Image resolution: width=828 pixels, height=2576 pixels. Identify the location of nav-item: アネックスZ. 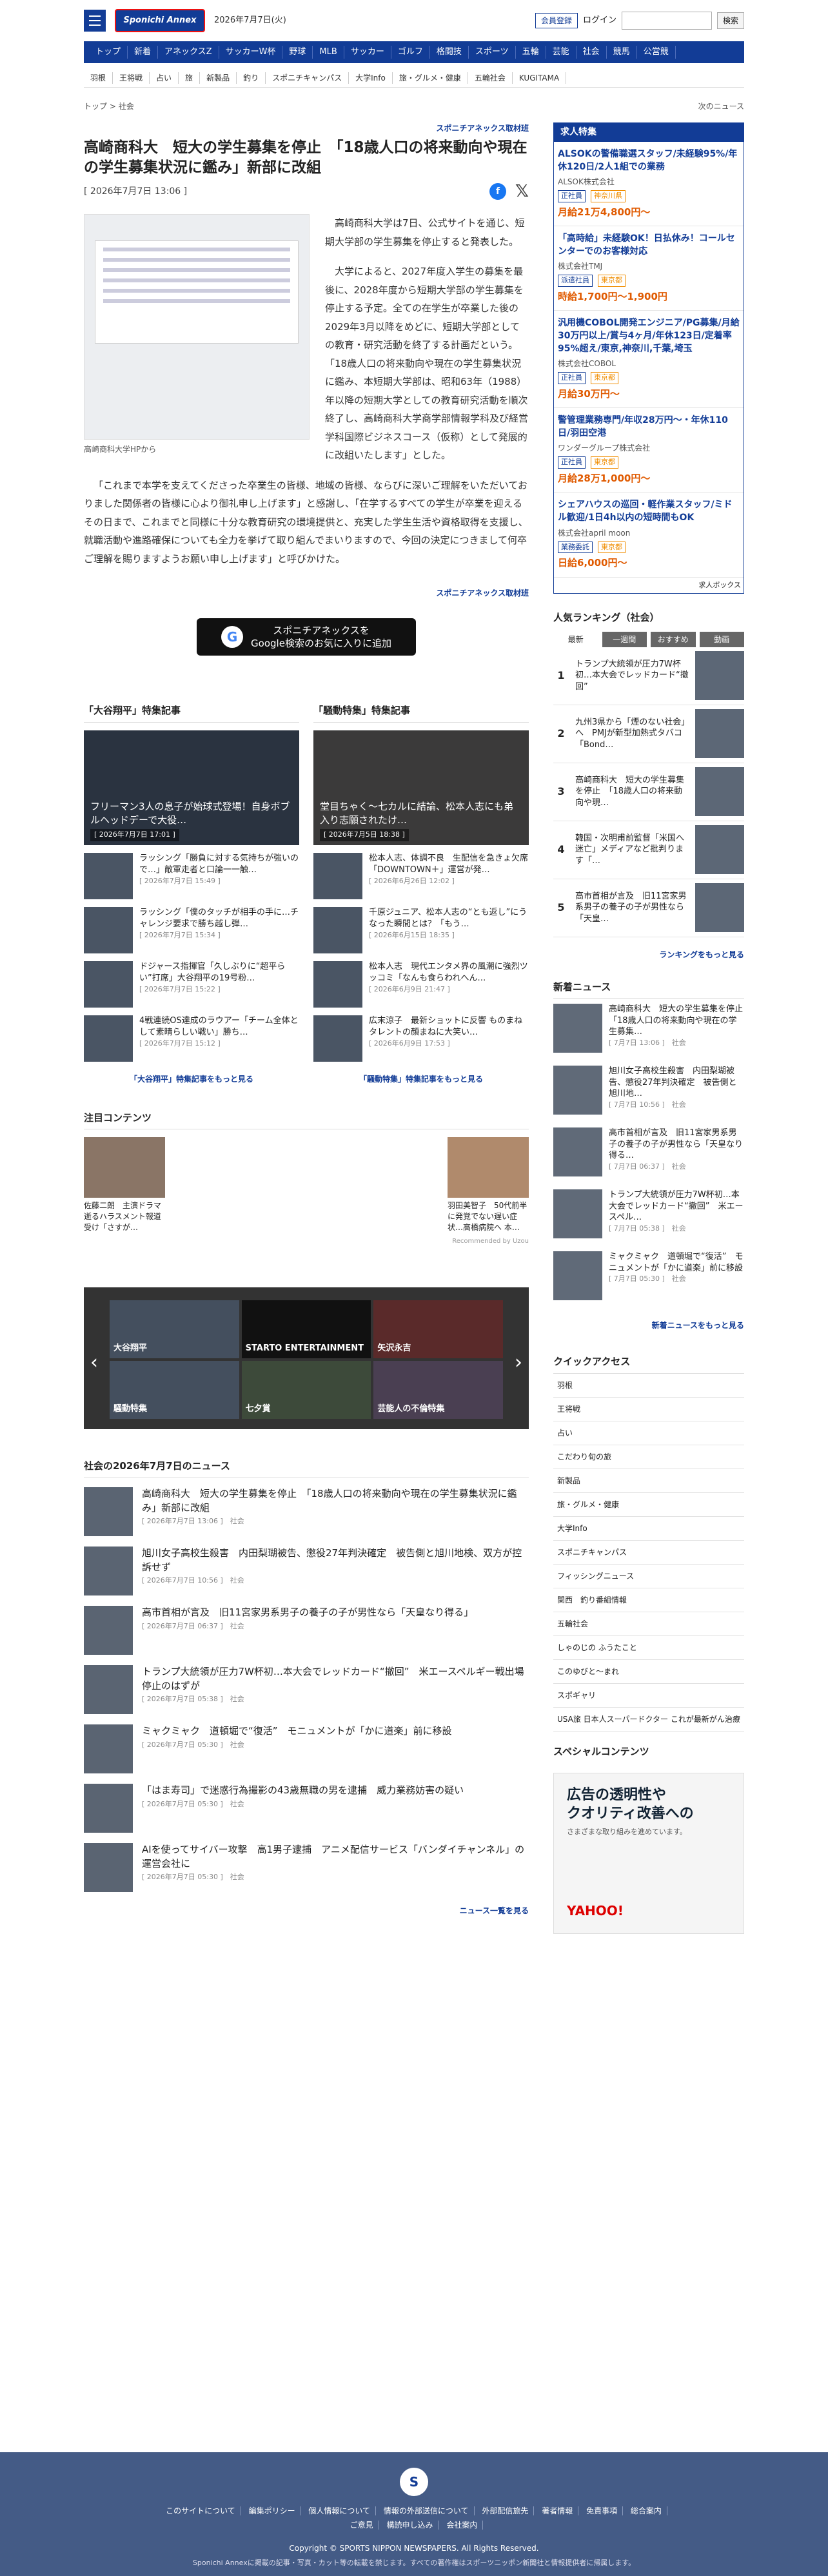
(188, 53).